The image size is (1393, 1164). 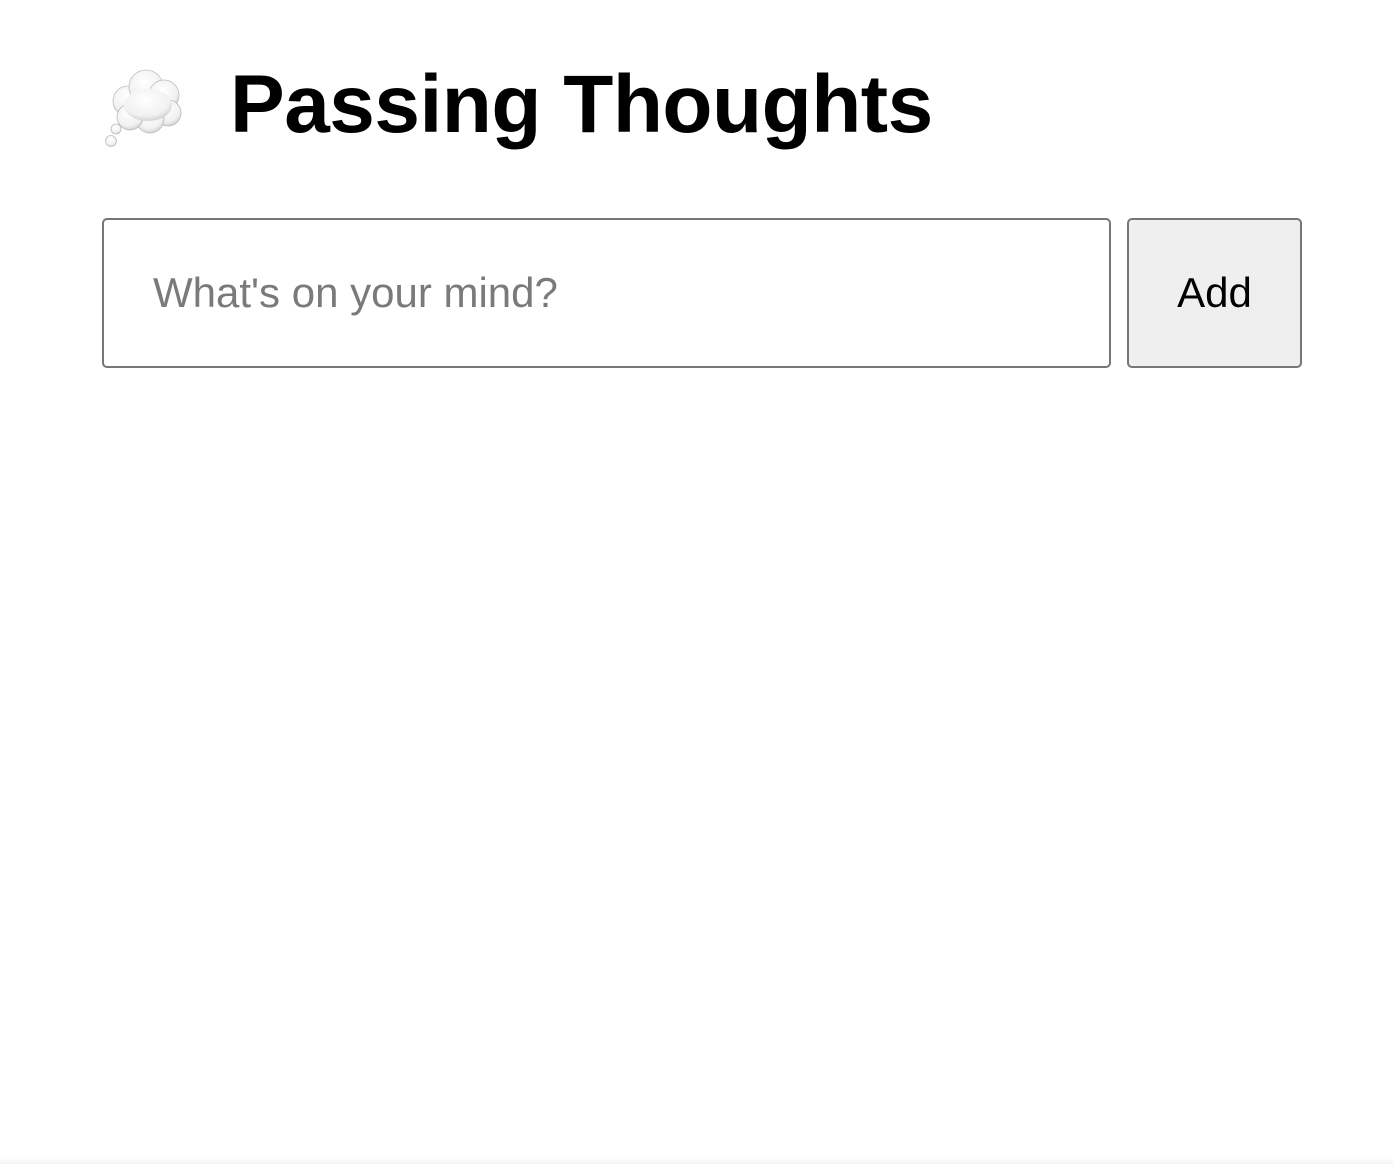 What do you see at coordinates (143, 108) in the screenshot?
I see `thought-balloon-icon` at bounding box center [143, 108].